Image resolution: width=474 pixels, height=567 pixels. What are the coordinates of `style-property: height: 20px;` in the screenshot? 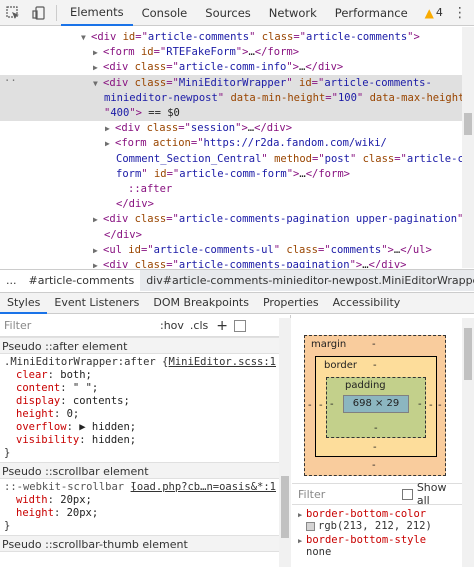 It's located at (145, 513).